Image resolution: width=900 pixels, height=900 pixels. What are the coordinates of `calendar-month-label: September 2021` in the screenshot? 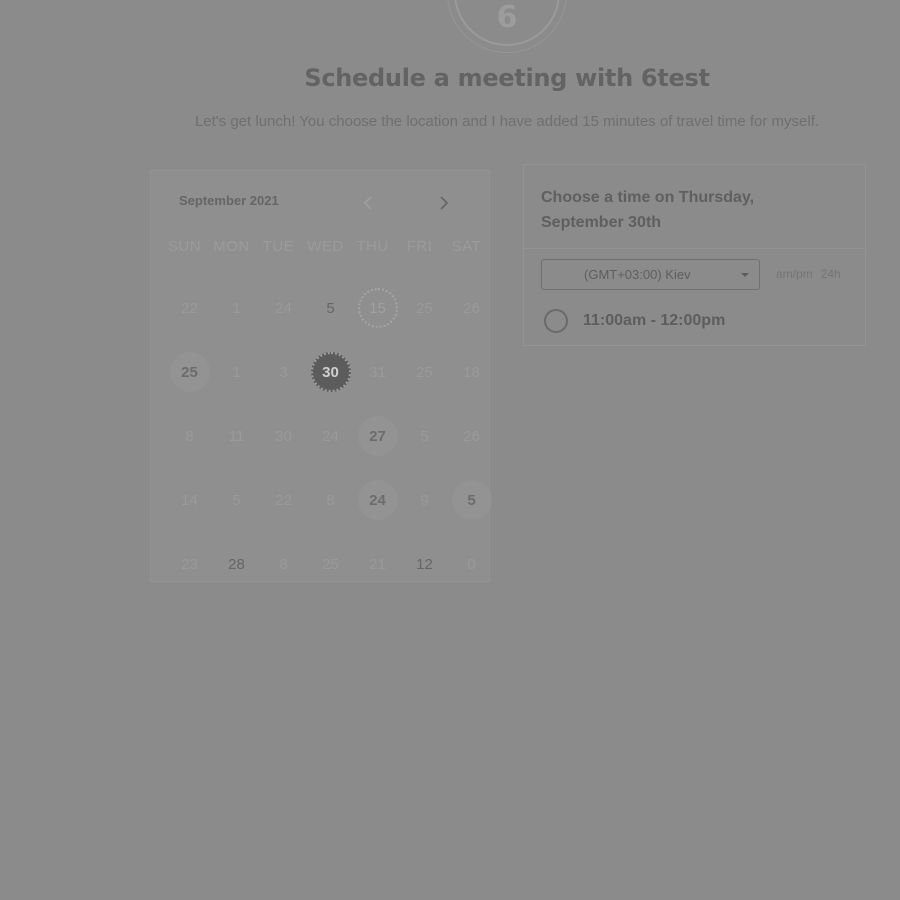 It's located at (229, 200).